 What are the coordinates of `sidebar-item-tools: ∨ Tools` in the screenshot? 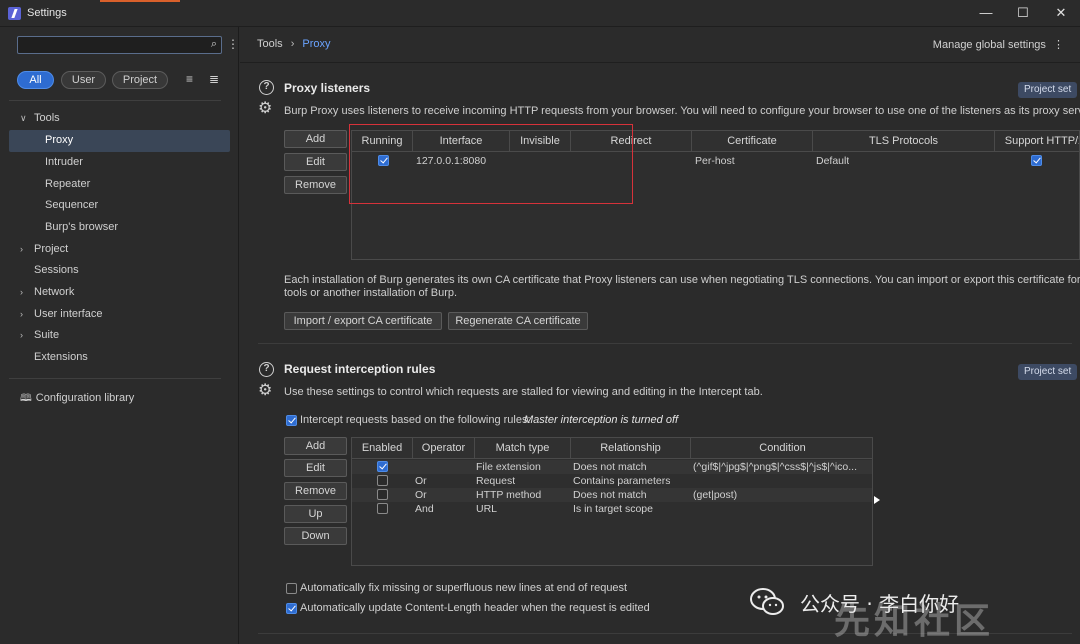 It's located at (40, 118).